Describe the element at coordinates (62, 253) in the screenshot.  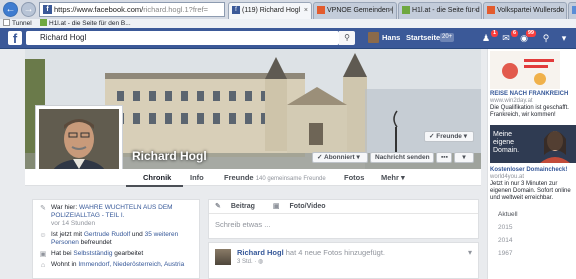
I see `intro-prefix: Hat bei` at that location.